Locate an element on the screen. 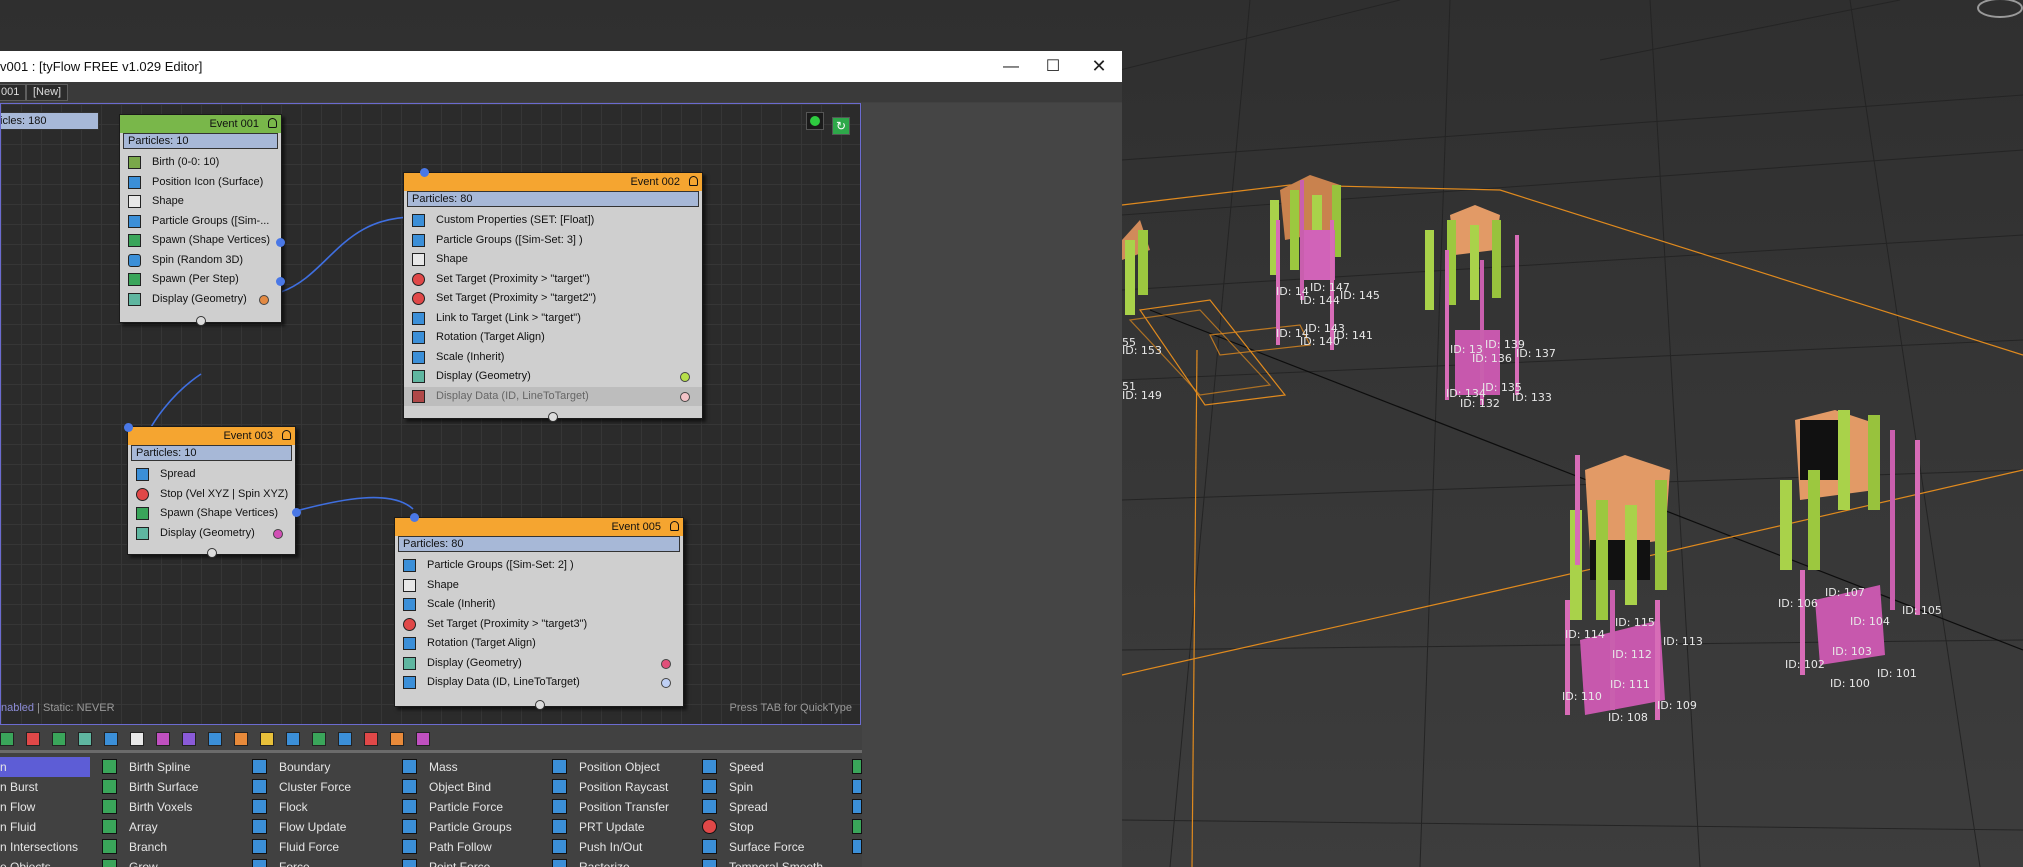 This screenshot has width=2023, height=867. palette-item: Stop is located at coordinates (741, 827).